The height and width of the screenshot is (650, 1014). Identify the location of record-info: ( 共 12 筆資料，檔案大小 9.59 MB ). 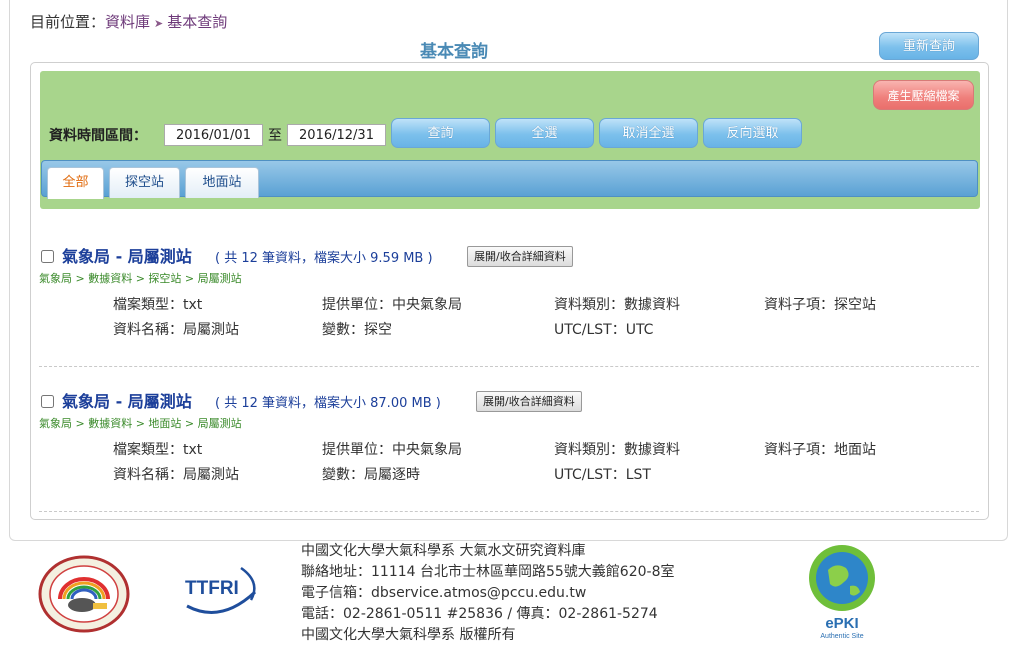
(324, 258).